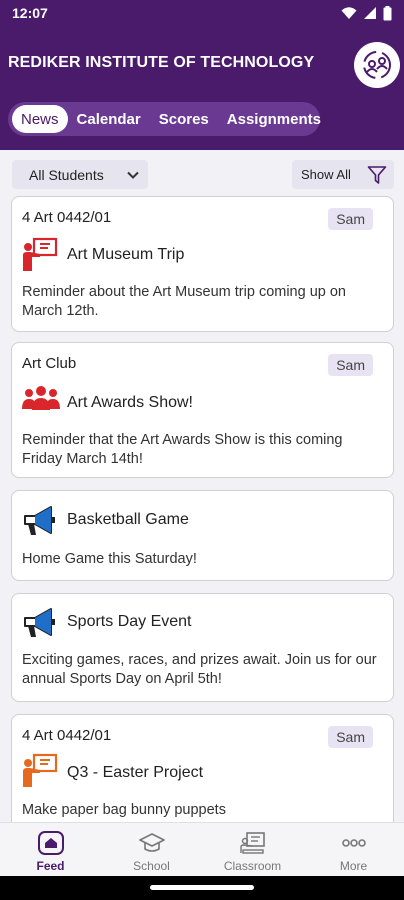 This screenshot has height=900, width=404. I want to click on show-all-label: Show All, so click(326, 174).